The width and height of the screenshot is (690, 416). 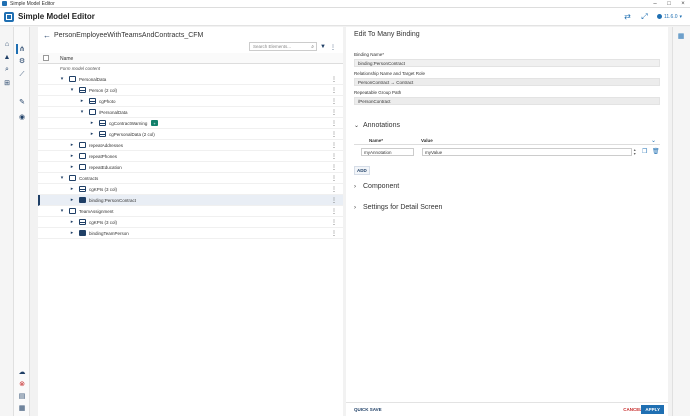 What do you see at coordinates (627, 16) in the screenshot?
I see `swap-icon: ⇄` at bounding box center [627, 16].